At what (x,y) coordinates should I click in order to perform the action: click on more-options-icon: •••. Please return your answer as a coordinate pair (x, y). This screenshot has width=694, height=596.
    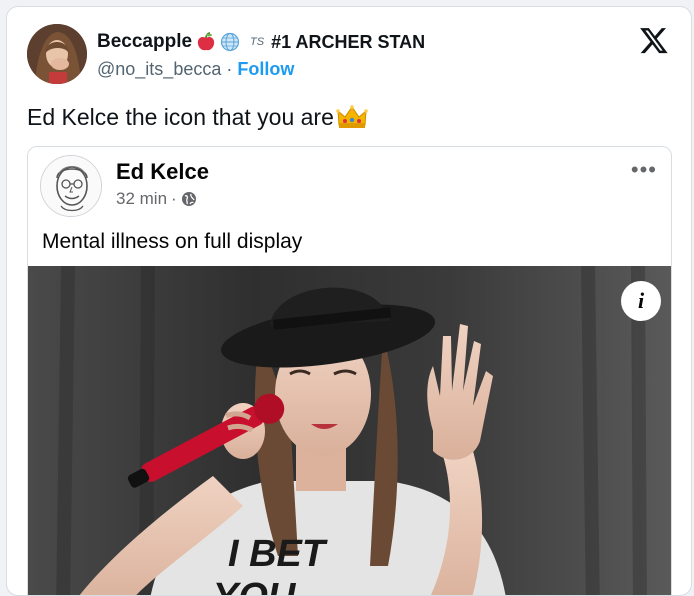
    Looking at the image, I should click on (644, 170).